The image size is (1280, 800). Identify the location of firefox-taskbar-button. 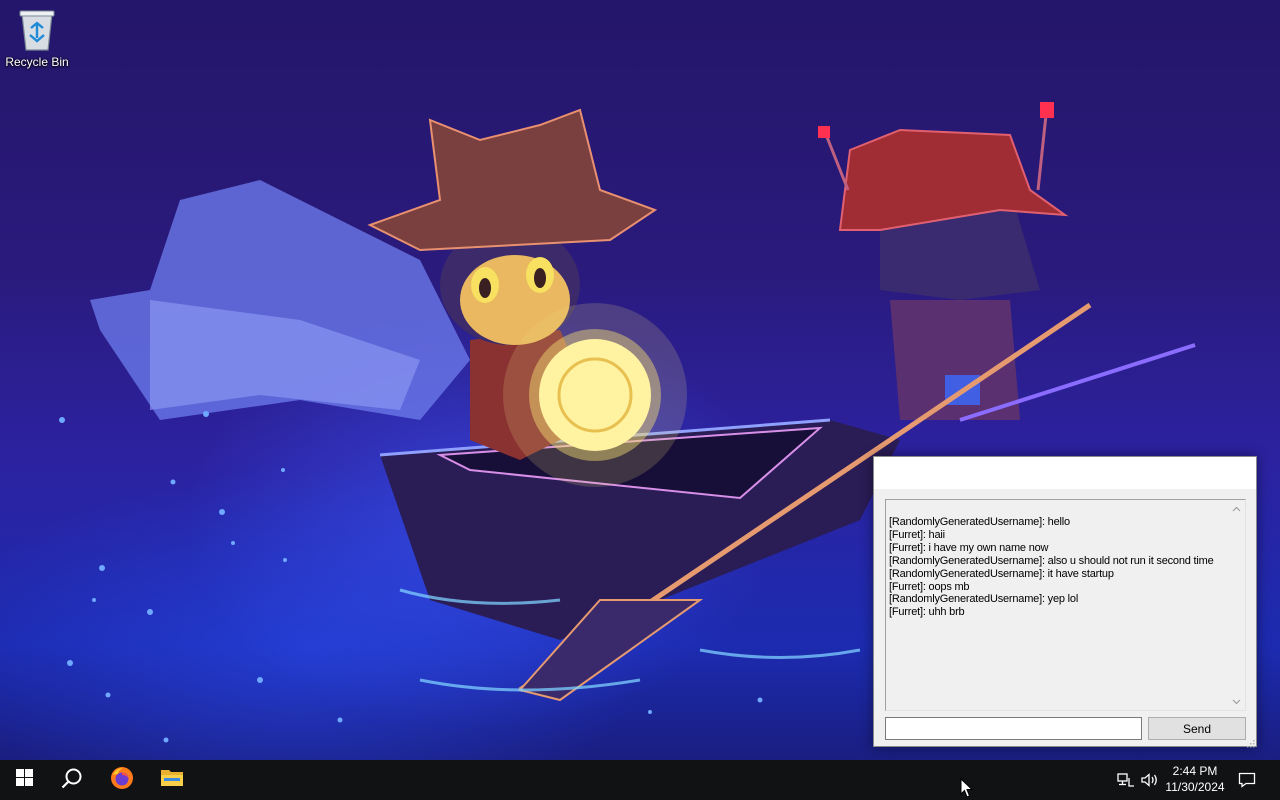
(122, 780).